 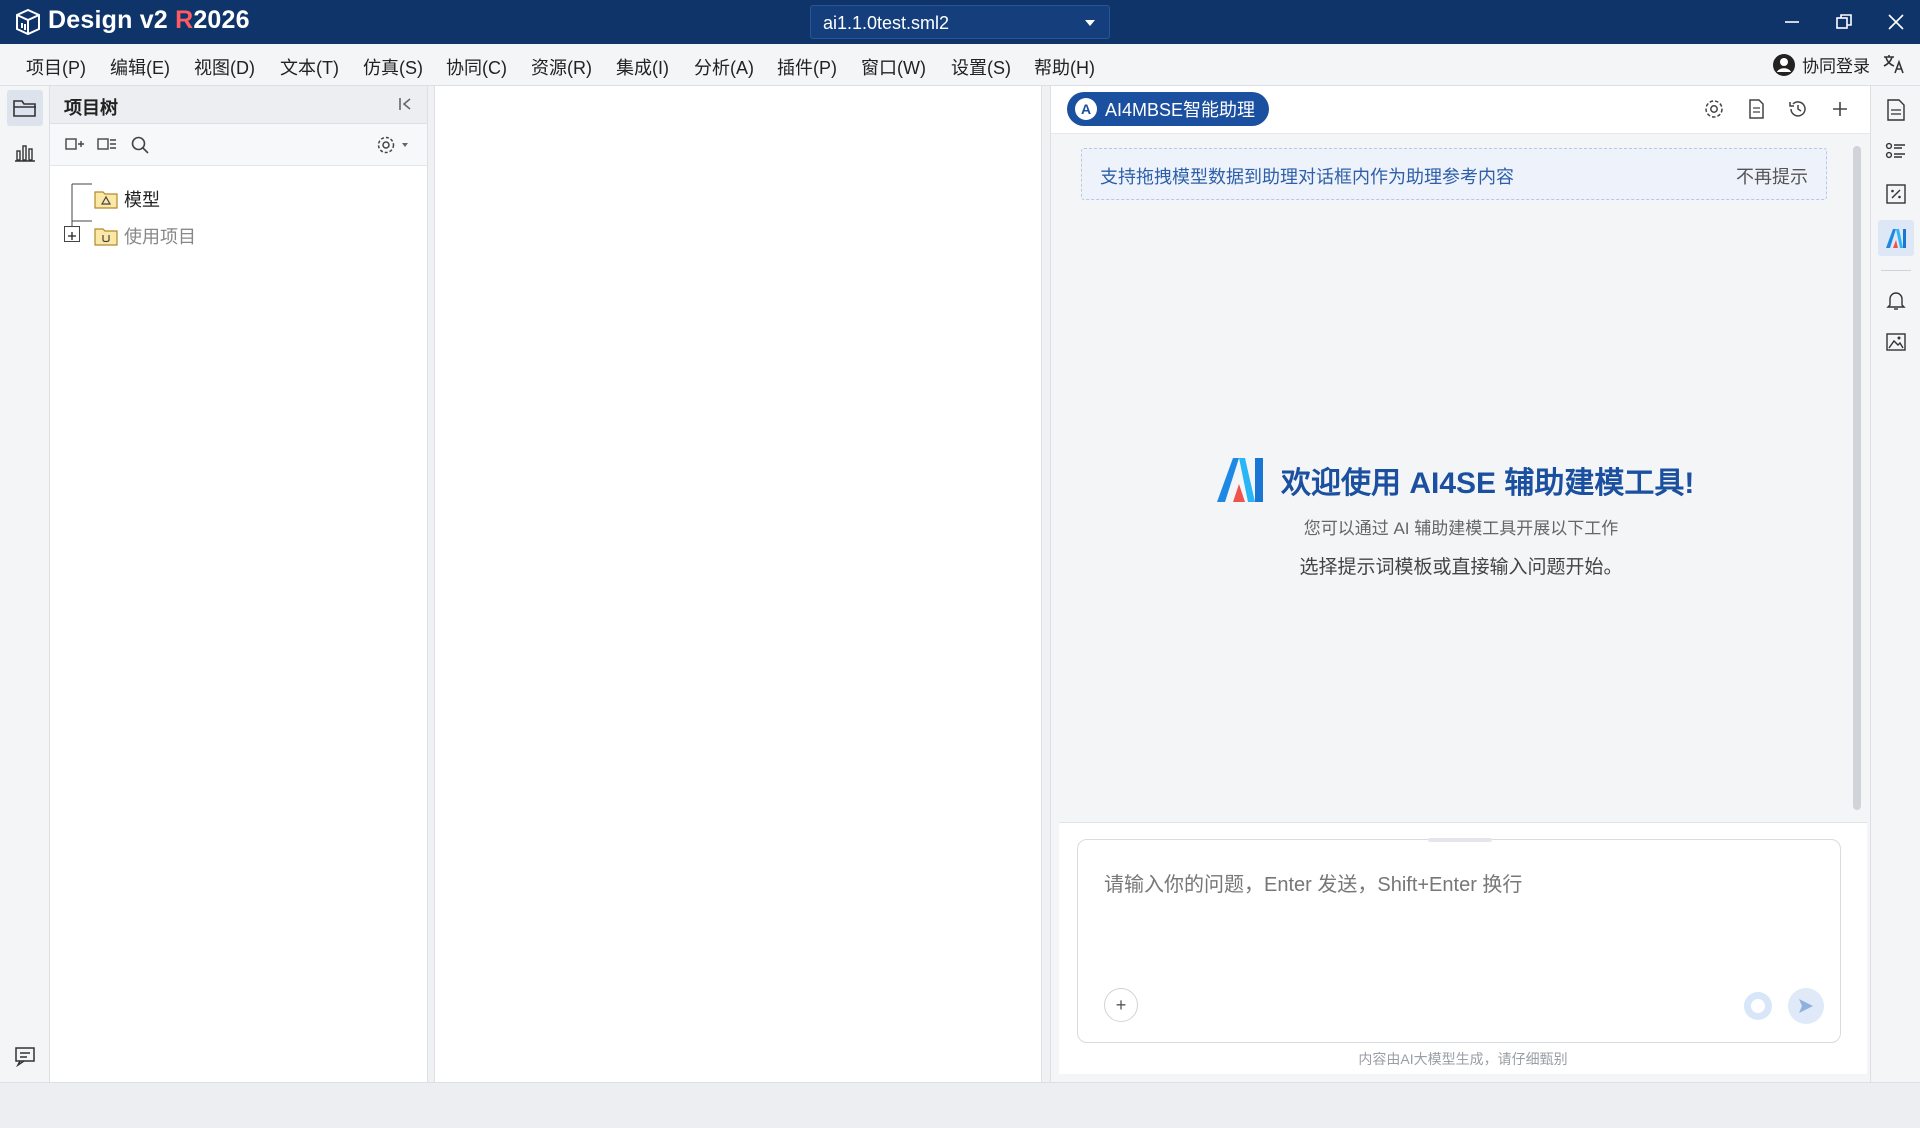 I want to click on menu-resources: 资源(R), so click(x=561, y=67).